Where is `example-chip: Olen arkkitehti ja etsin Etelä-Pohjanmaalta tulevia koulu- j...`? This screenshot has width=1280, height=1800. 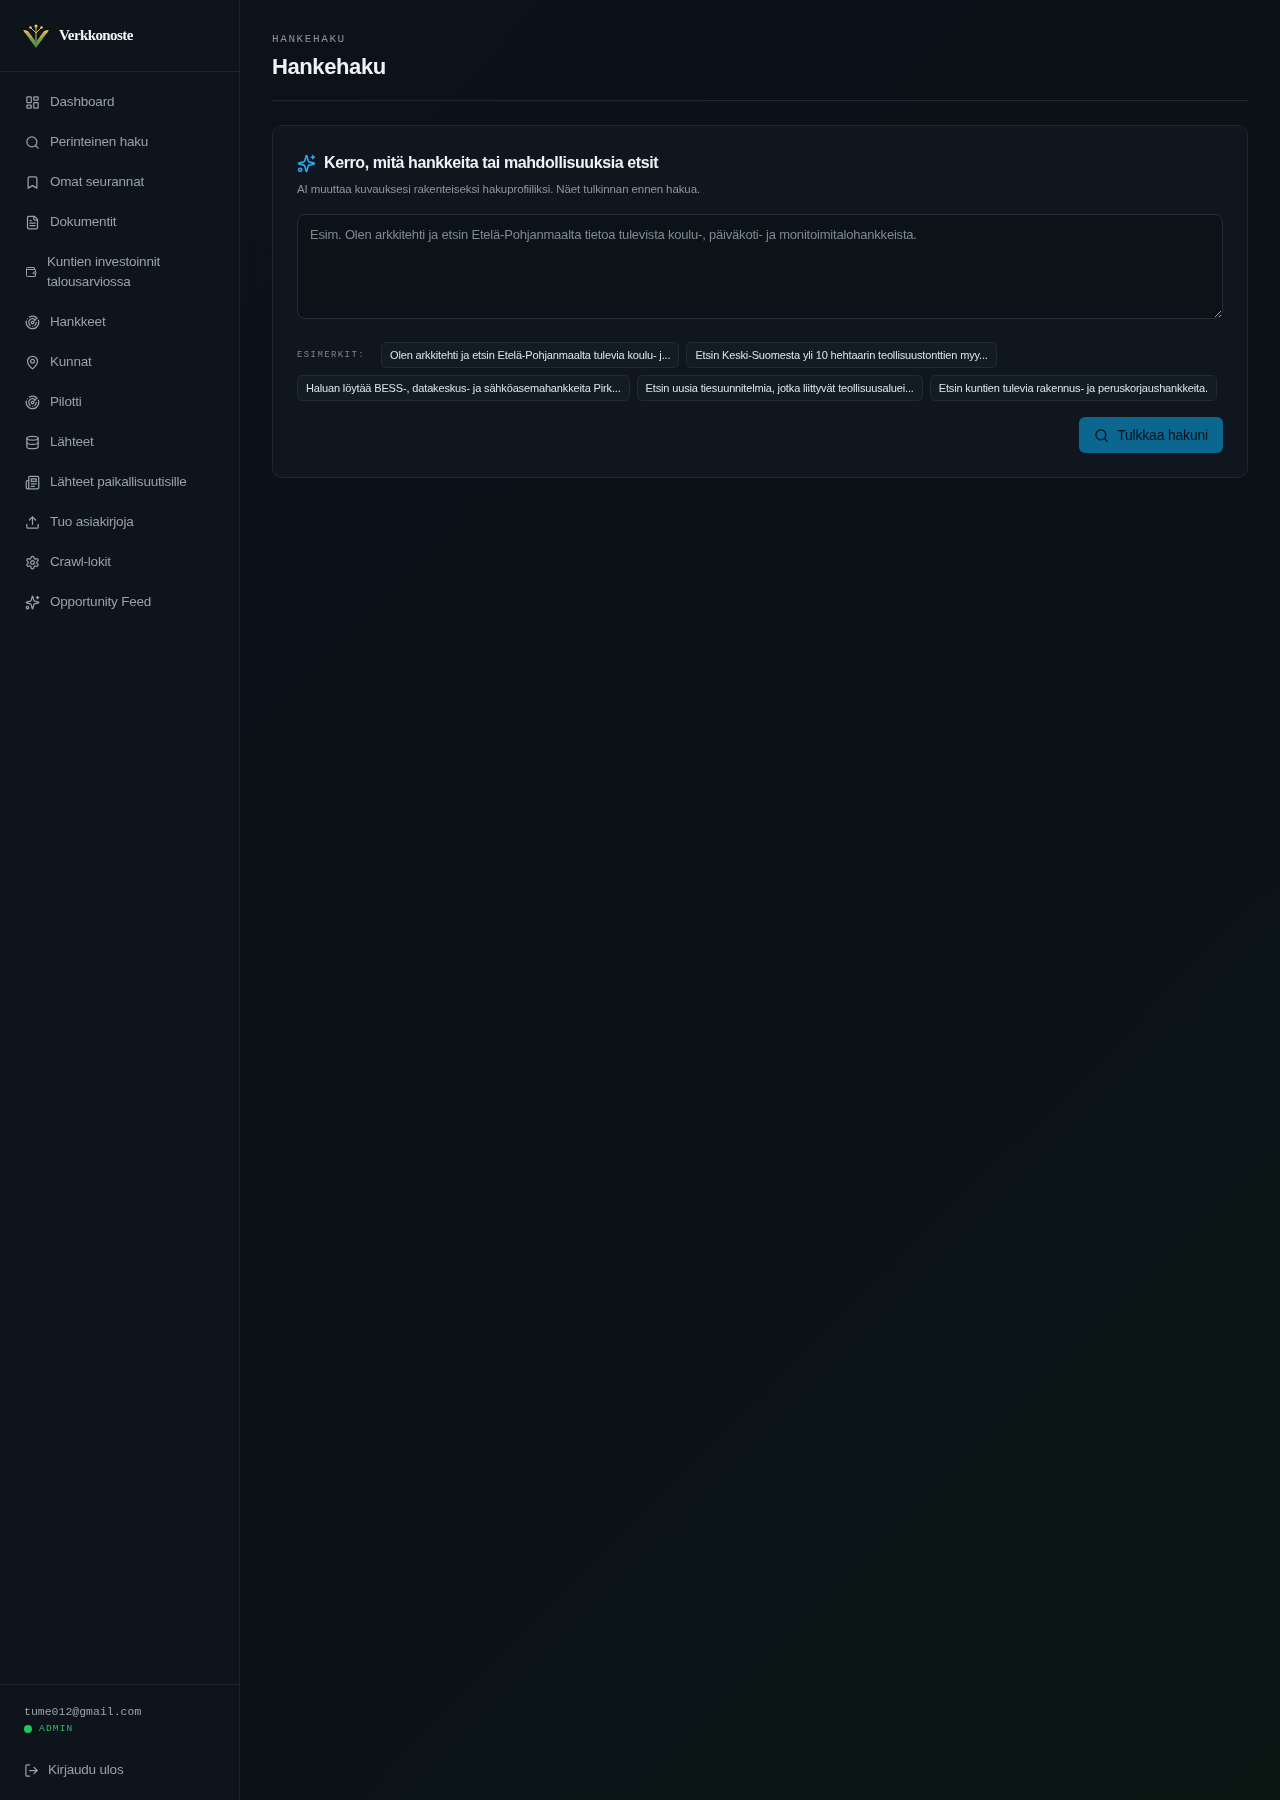
example-chip: Olen arkkitehti ja etsin Etelä-Pohjanmaalta tulevia koulu- j... is located at coordinates (530, 355).